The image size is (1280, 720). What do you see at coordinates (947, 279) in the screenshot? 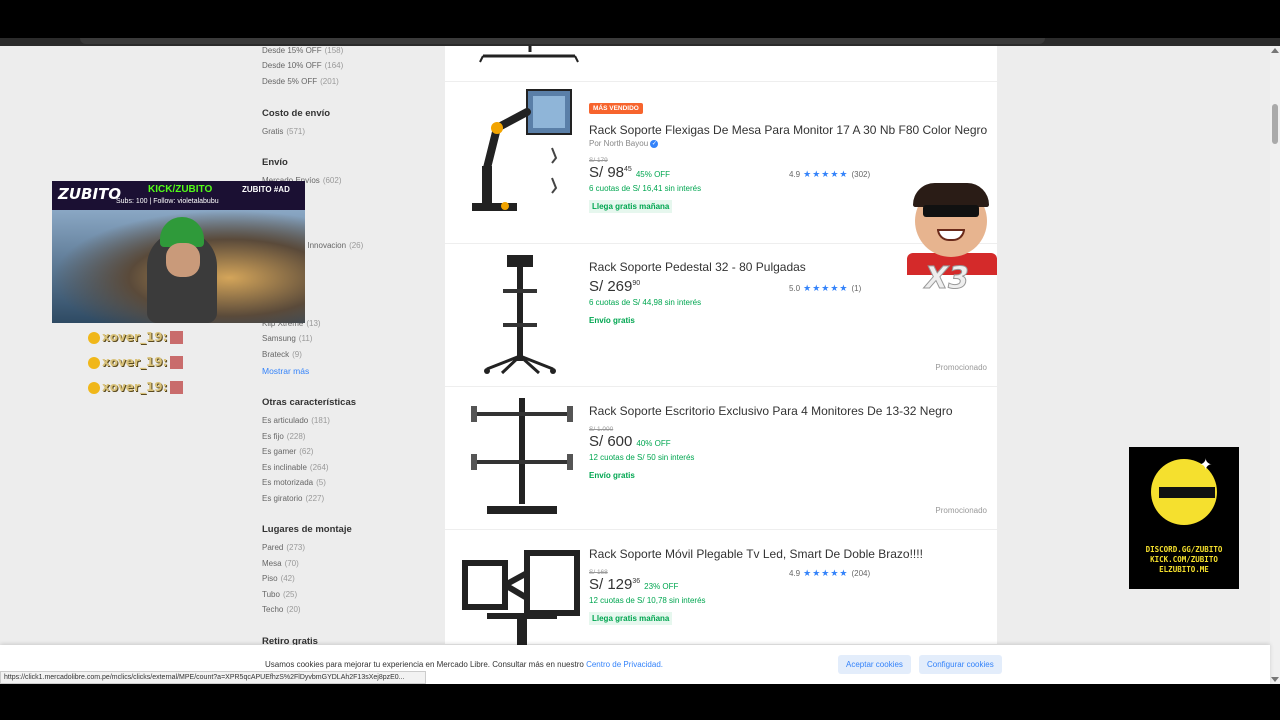
I see `sticker-text: X3` at bounding box center [947, 279].